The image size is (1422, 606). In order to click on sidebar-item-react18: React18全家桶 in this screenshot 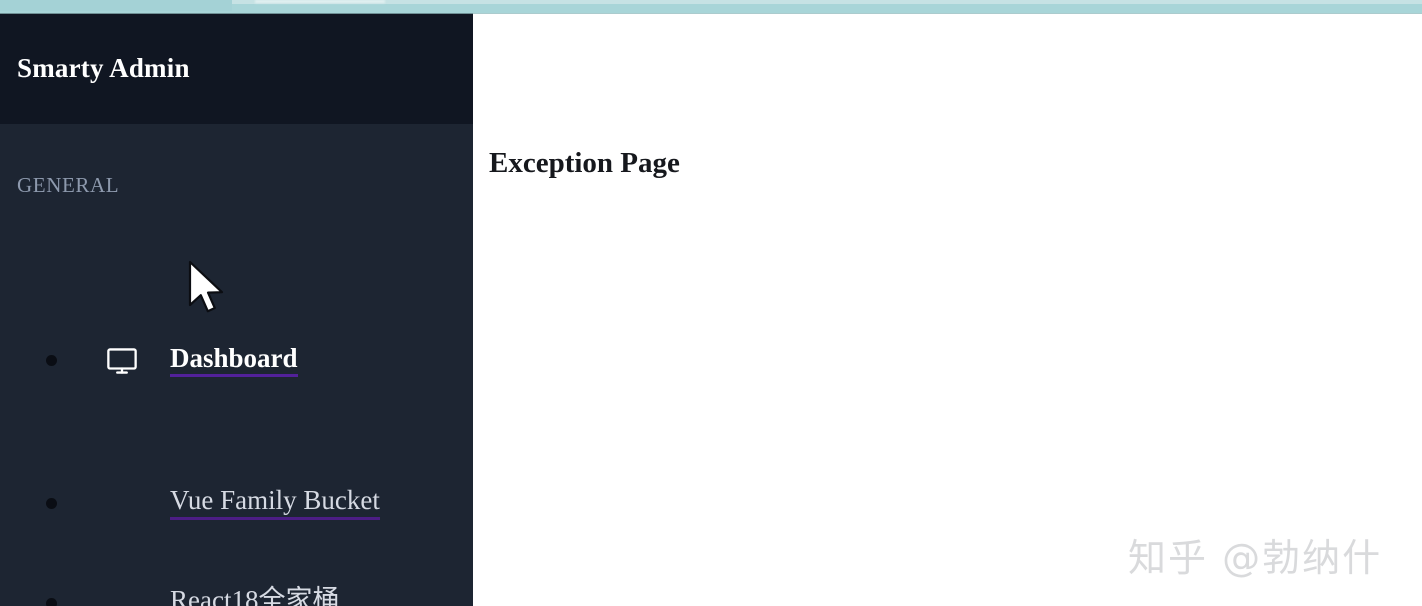, I will do `click(236, 579)`.